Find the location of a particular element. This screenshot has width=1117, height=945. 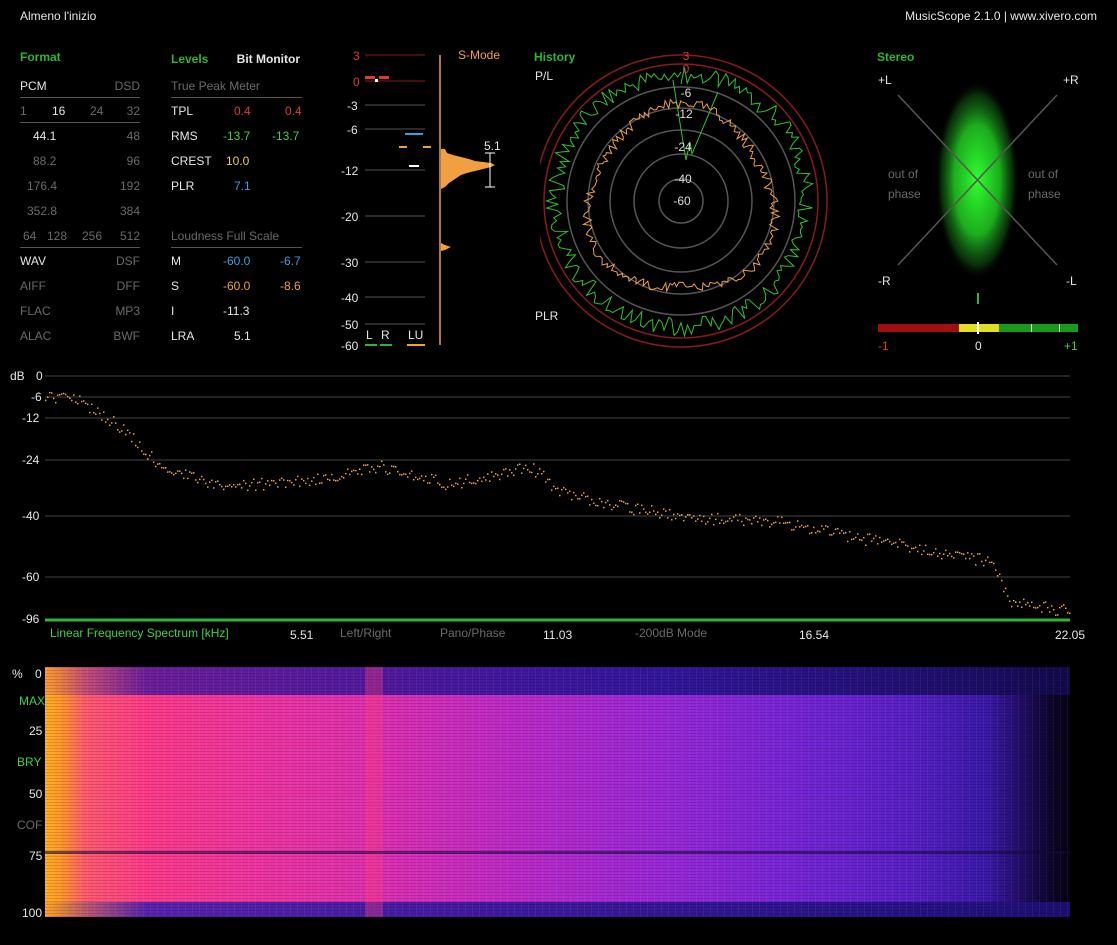

tpm-title: True Peak Meter is located at coordinates (215, 86).